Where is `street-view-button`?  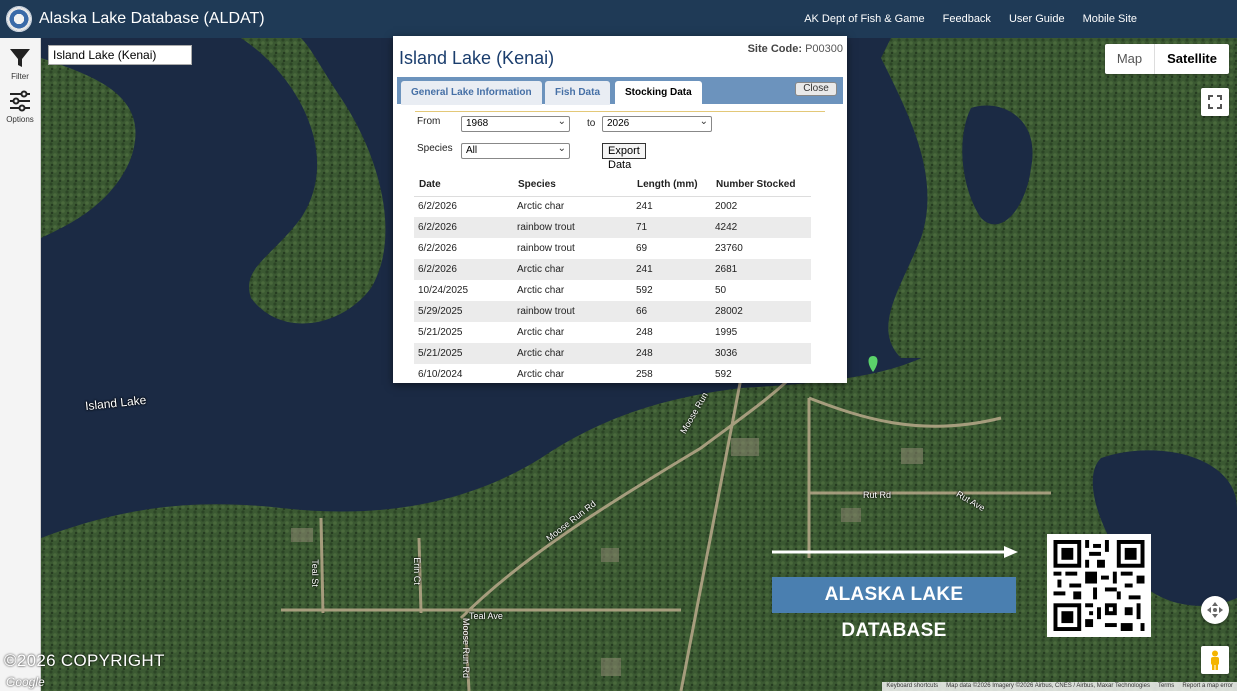
street-view-button is located at coordinates (1215, 660).